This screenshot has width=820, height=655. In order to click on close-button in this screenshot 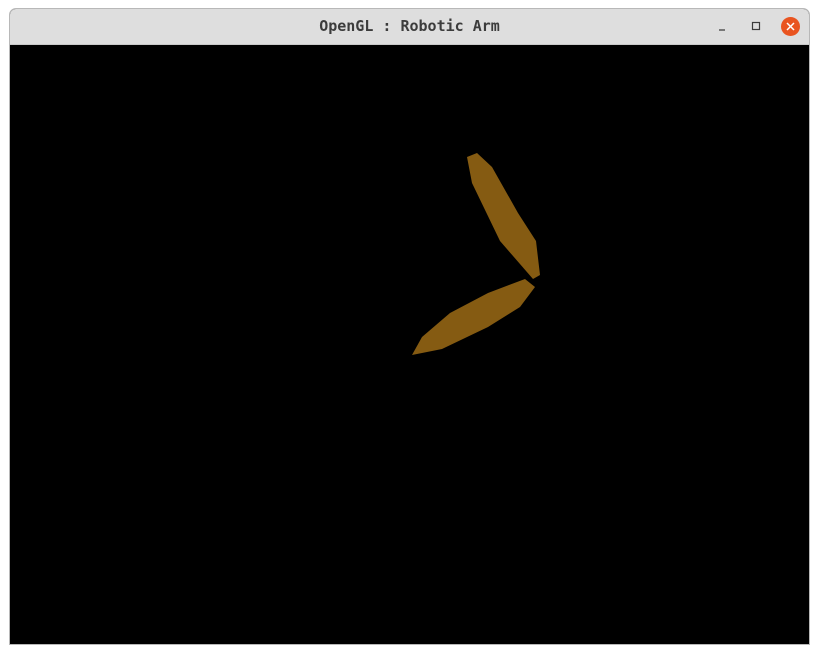, I will do `click(790, 26)`.